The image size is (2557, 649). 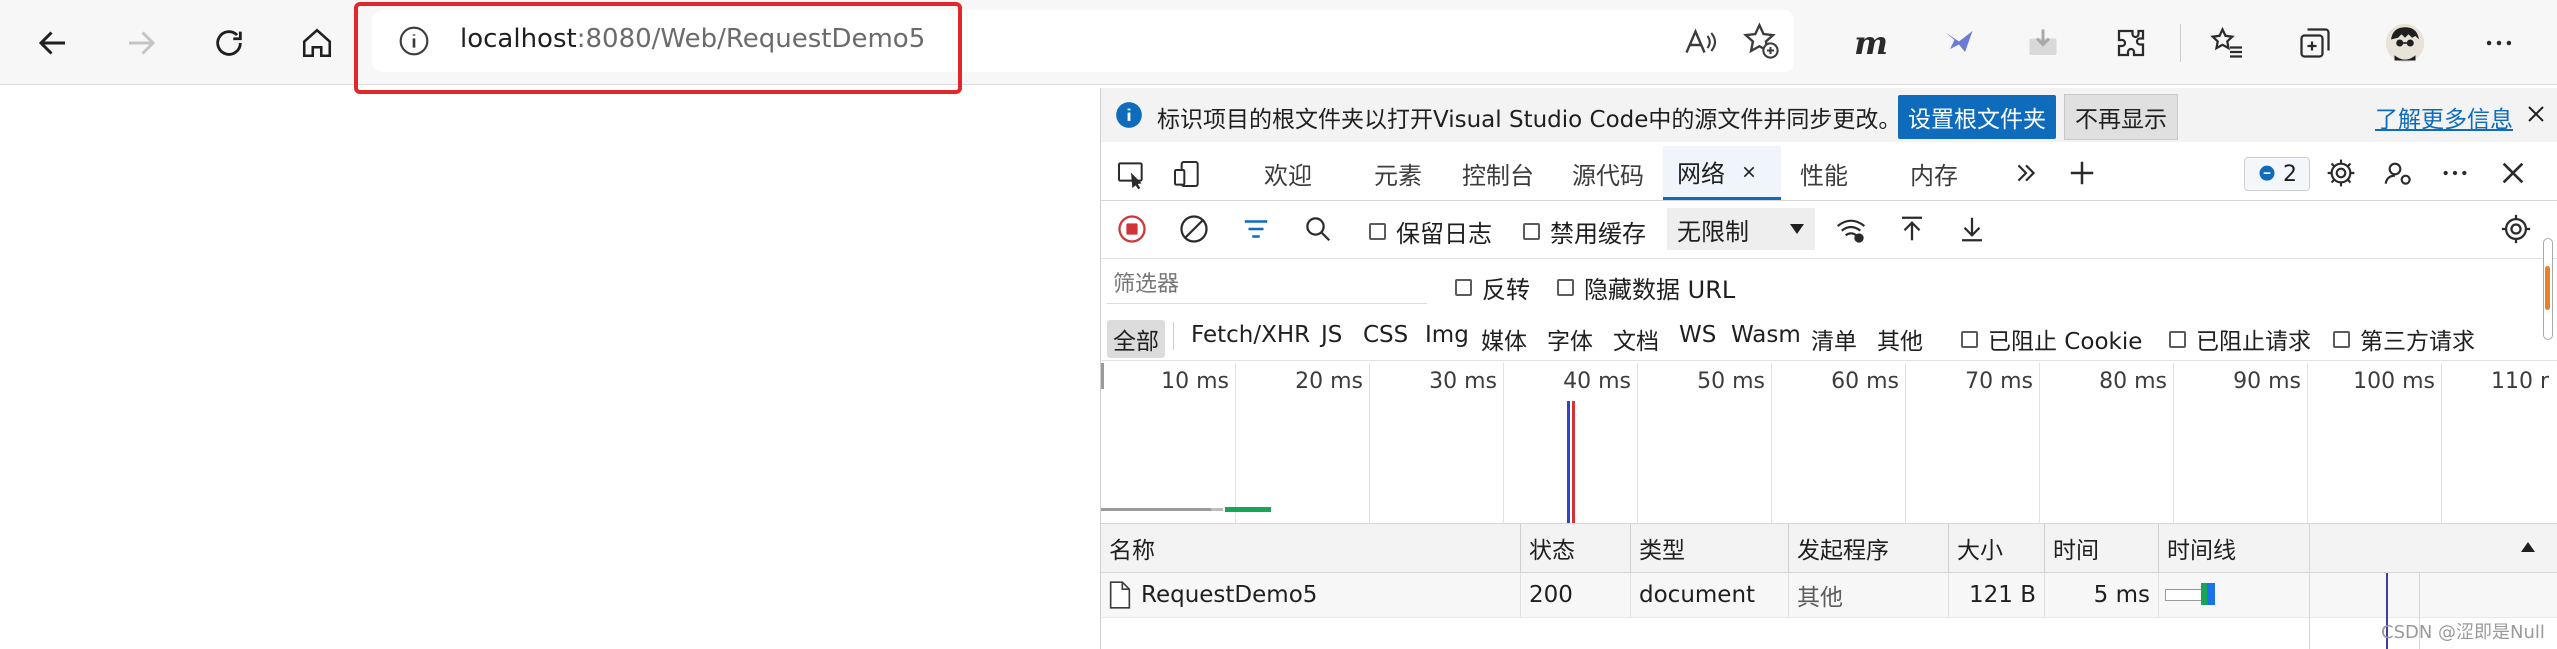 I want to click on tab-console: 控制台, so click(x=1498, y=173).